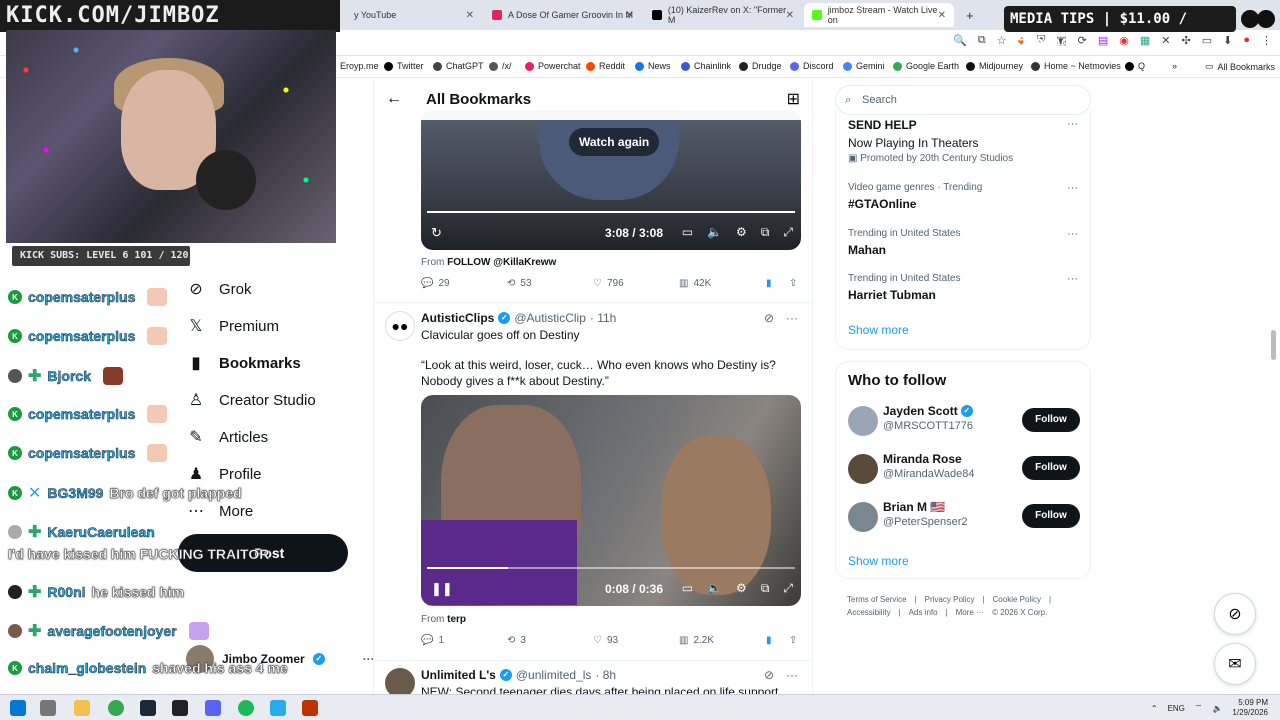 The image size is (1280, 720). I want to click on discord-icon, so click(213, 708).